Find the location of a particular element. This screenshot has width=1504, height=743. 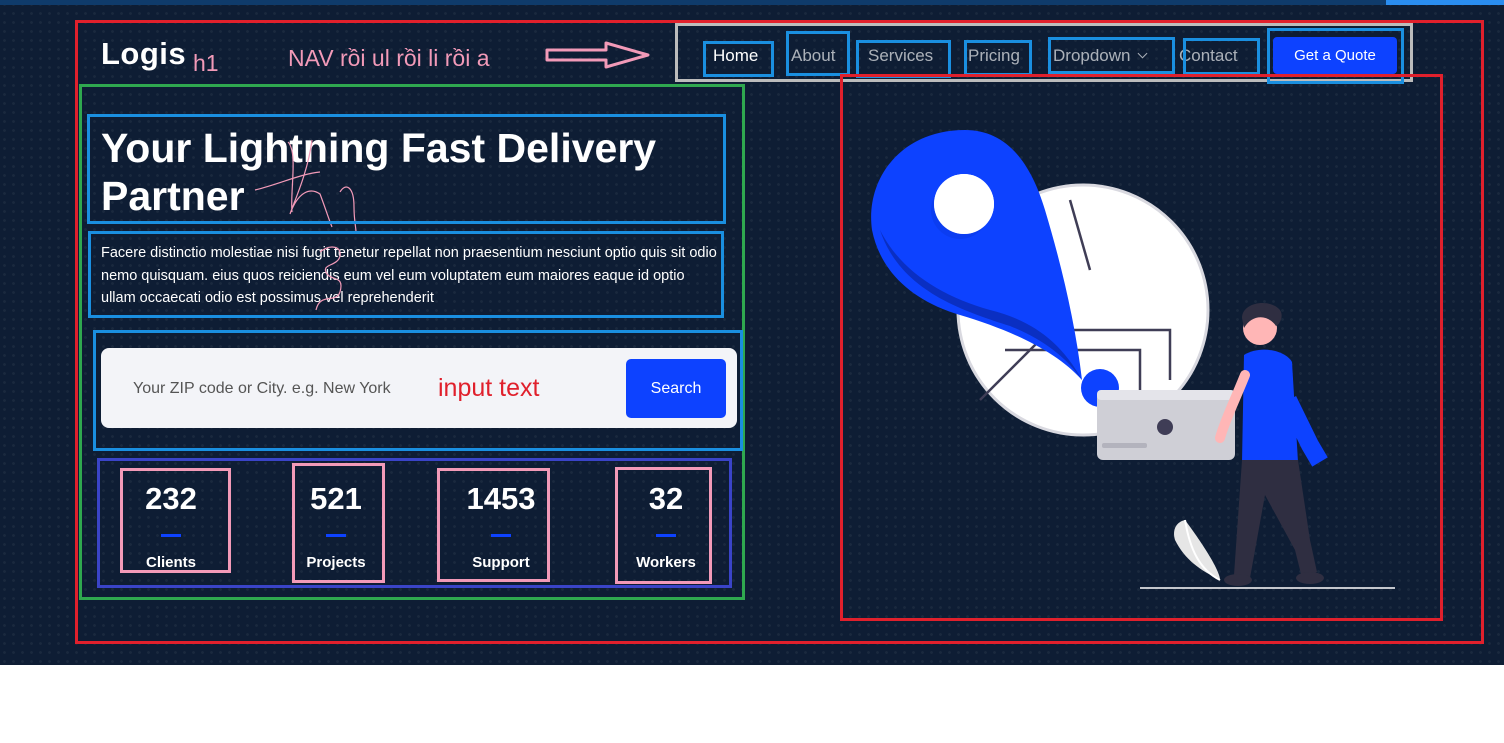

nav-services: Services is located at coordinates (900, 56).